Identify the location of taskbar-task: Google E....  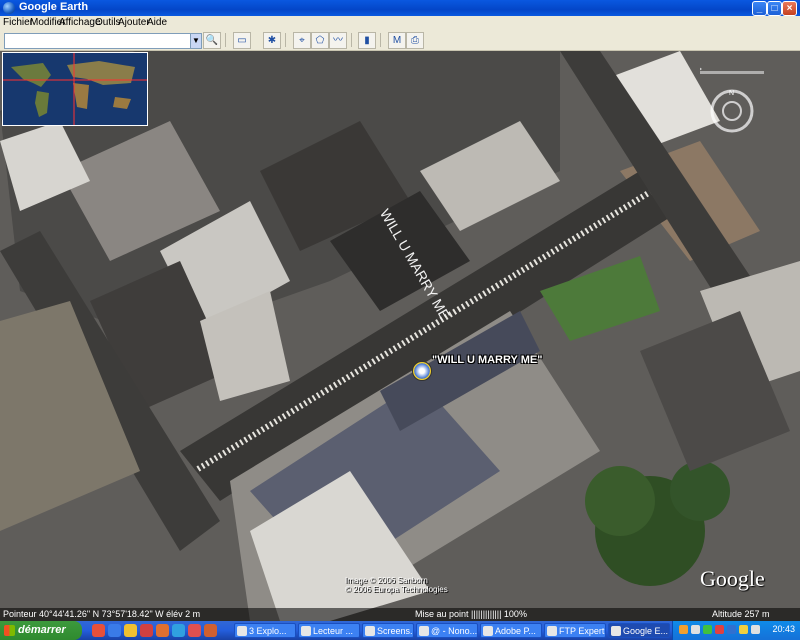
(639, 630).